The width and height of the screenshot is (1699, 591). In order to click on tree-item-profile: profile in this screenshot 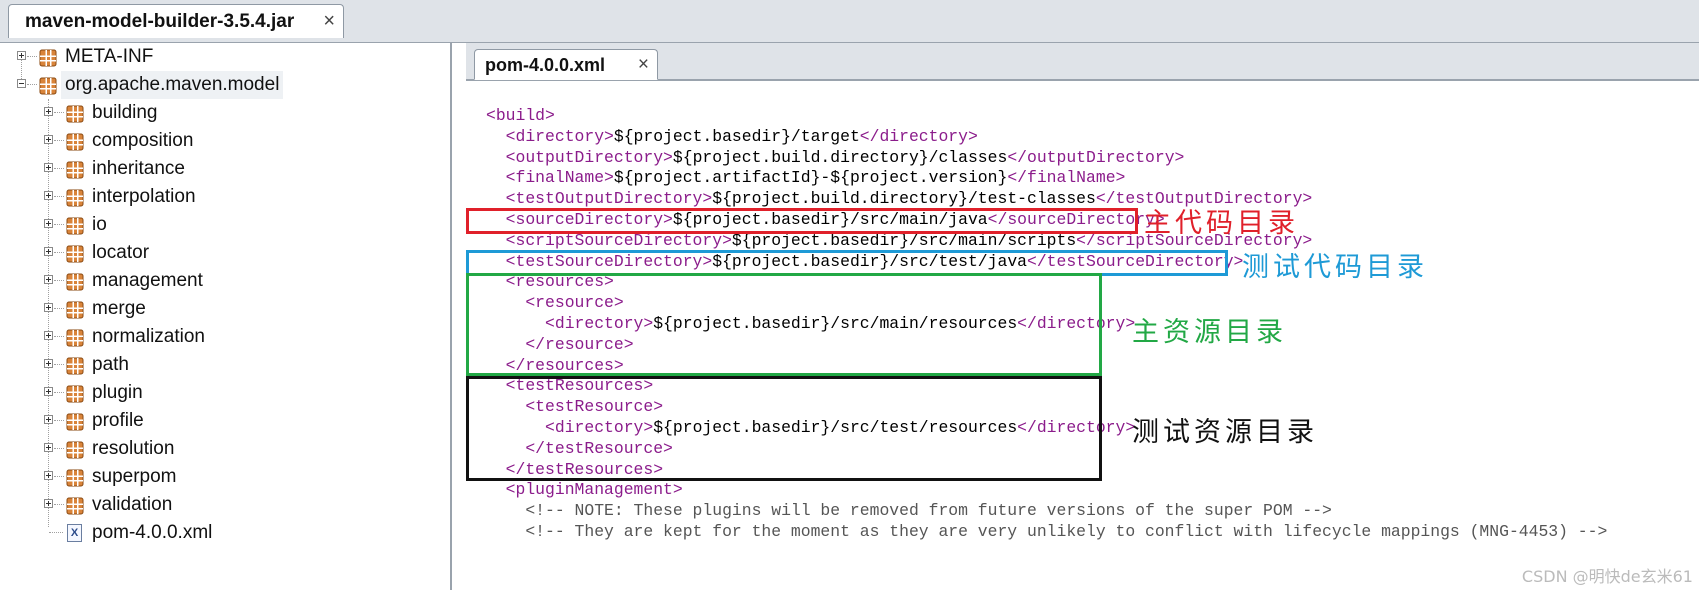, I will do `click(220, 421)`.